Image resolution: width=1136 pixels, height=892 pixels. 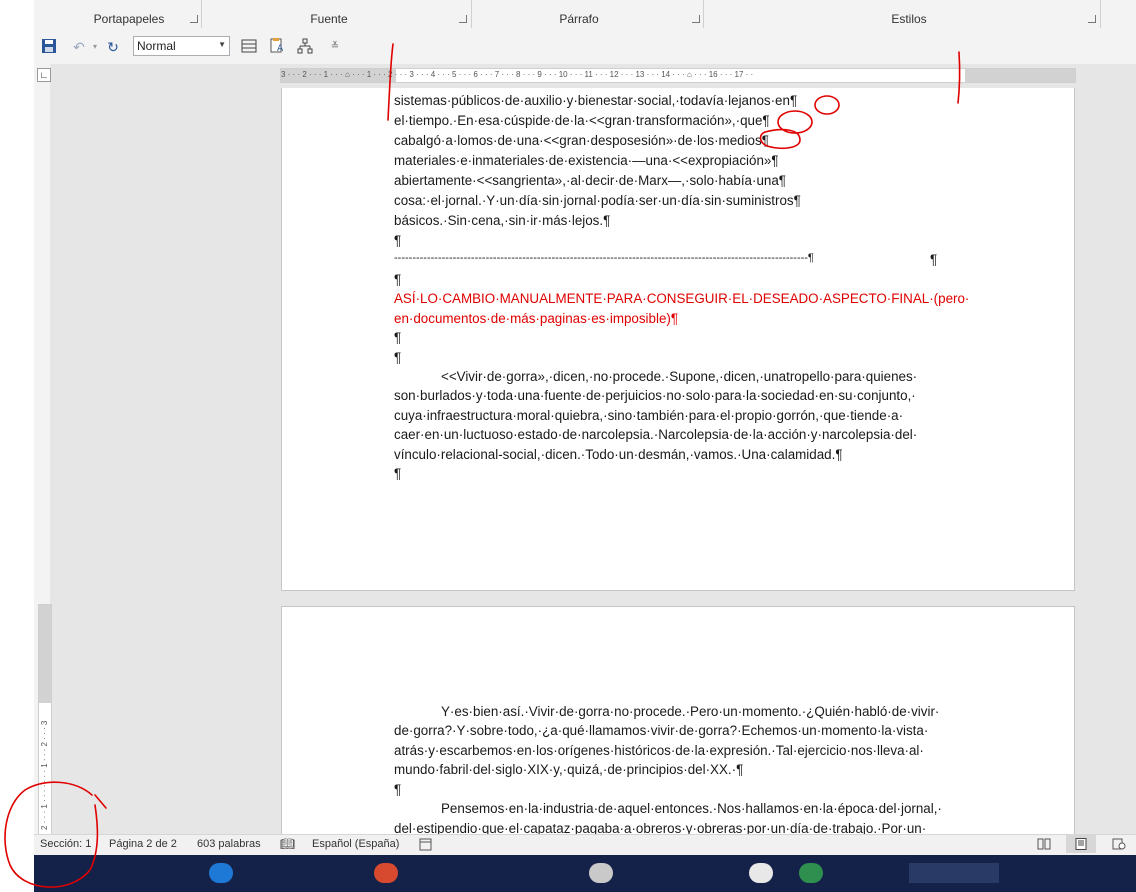 What do you see at coordinates (229, 844) in the screenshot?
I see `status-word-count: 603 palabras` at bounding box center [229, 844].